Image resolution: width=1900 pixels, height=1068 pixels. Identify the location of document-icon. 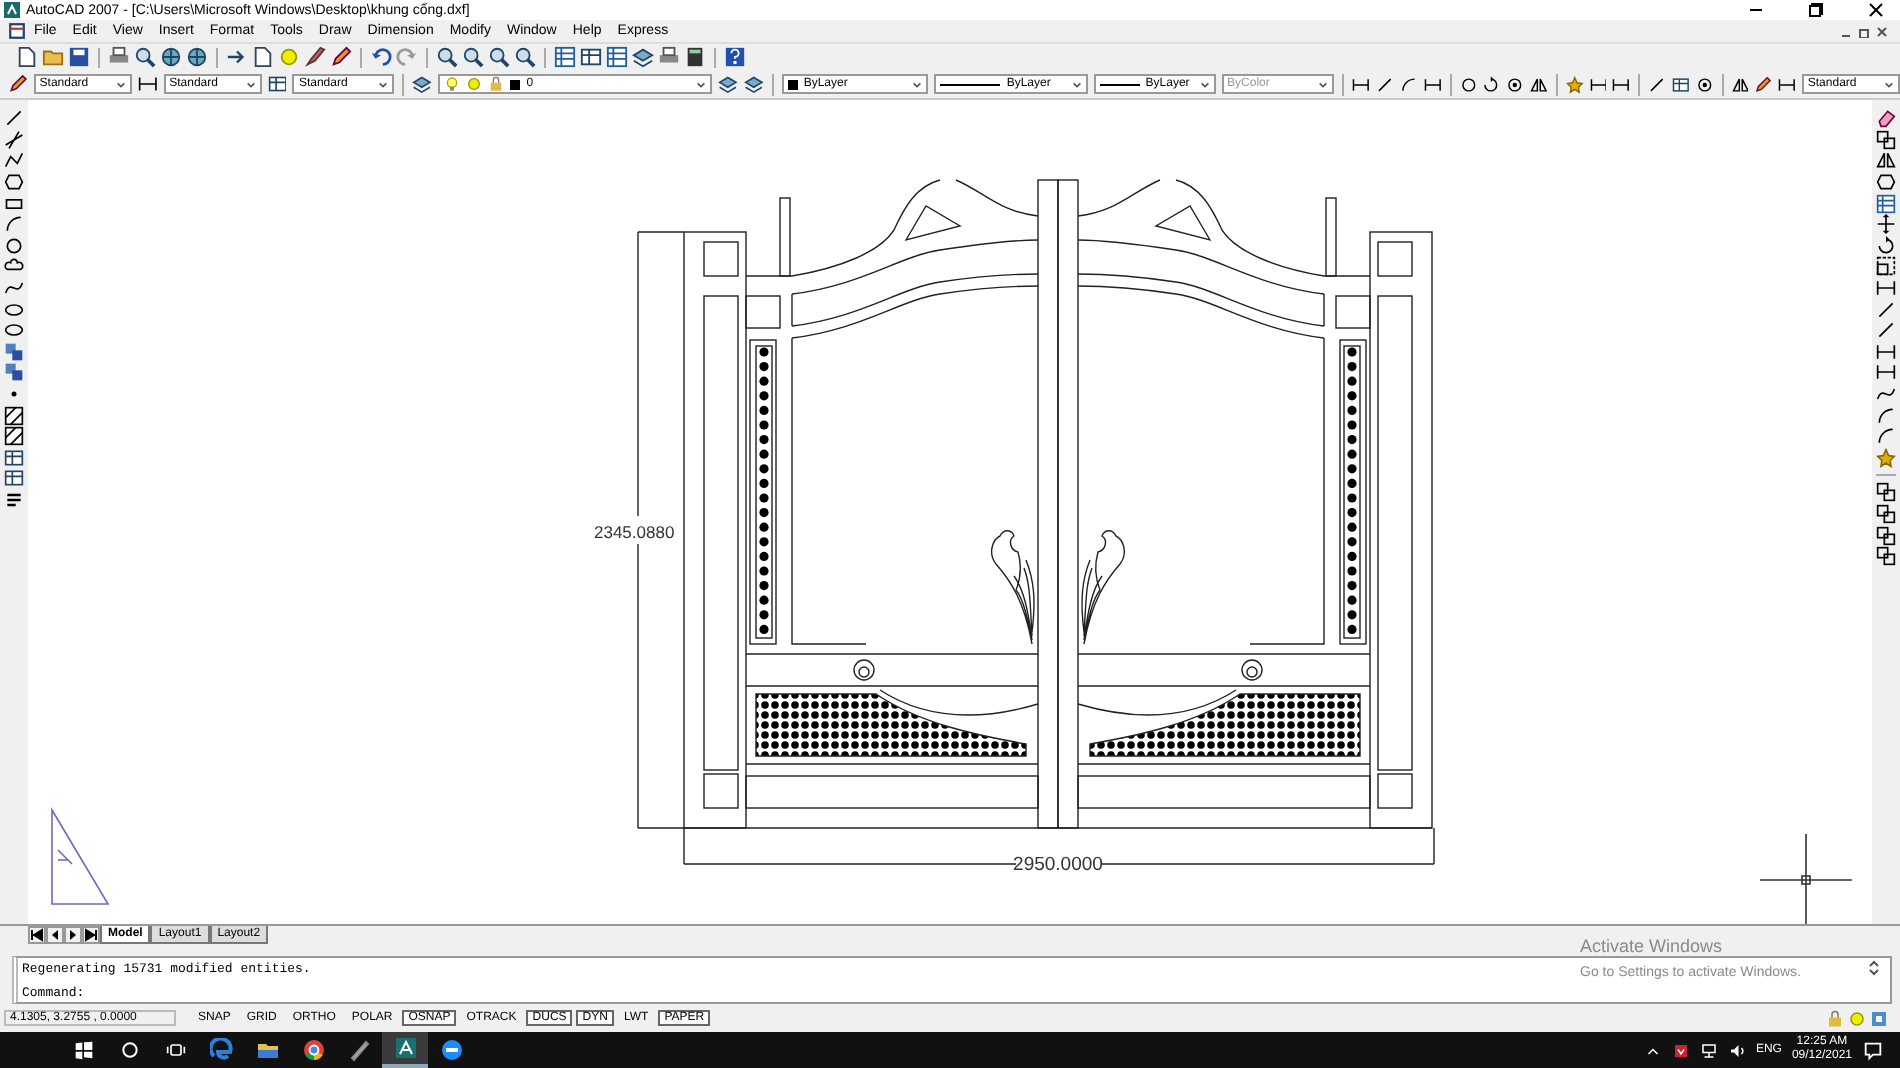
(17, 31).